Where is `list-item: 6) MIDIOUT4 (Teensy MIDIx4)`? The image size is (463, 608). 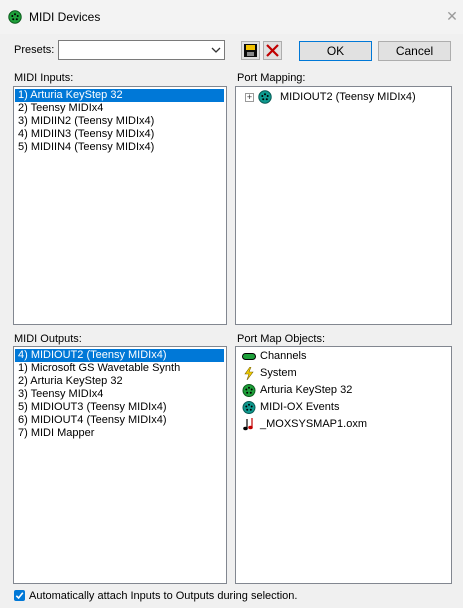
list-item: 6) MIDIOUT4 (Teensy MIDIx4) is located at coordinates (120, 420).